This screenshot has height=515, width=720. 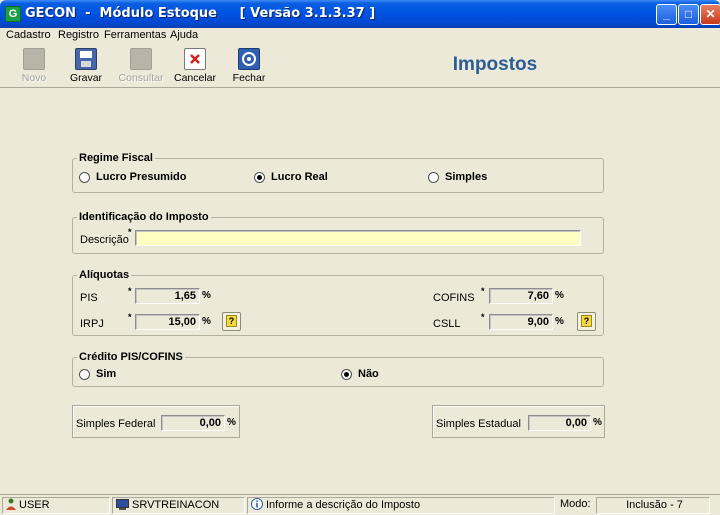 I want to click on app-icon: G, so click(x=13, y=14).